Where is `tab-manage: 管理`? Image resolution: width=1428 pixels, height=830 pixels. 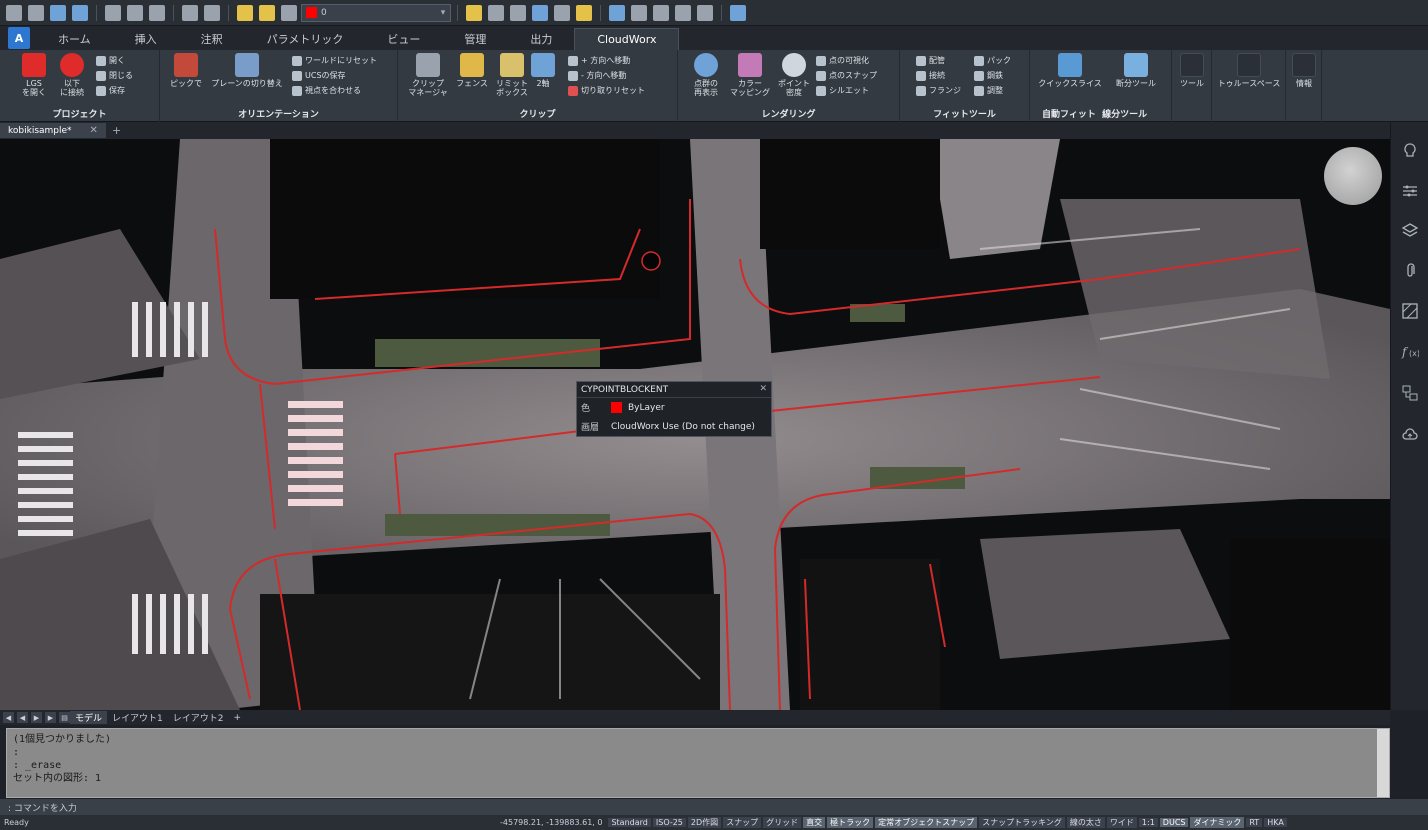
tab-manage: 管理 is located at coordinates (475, 39).